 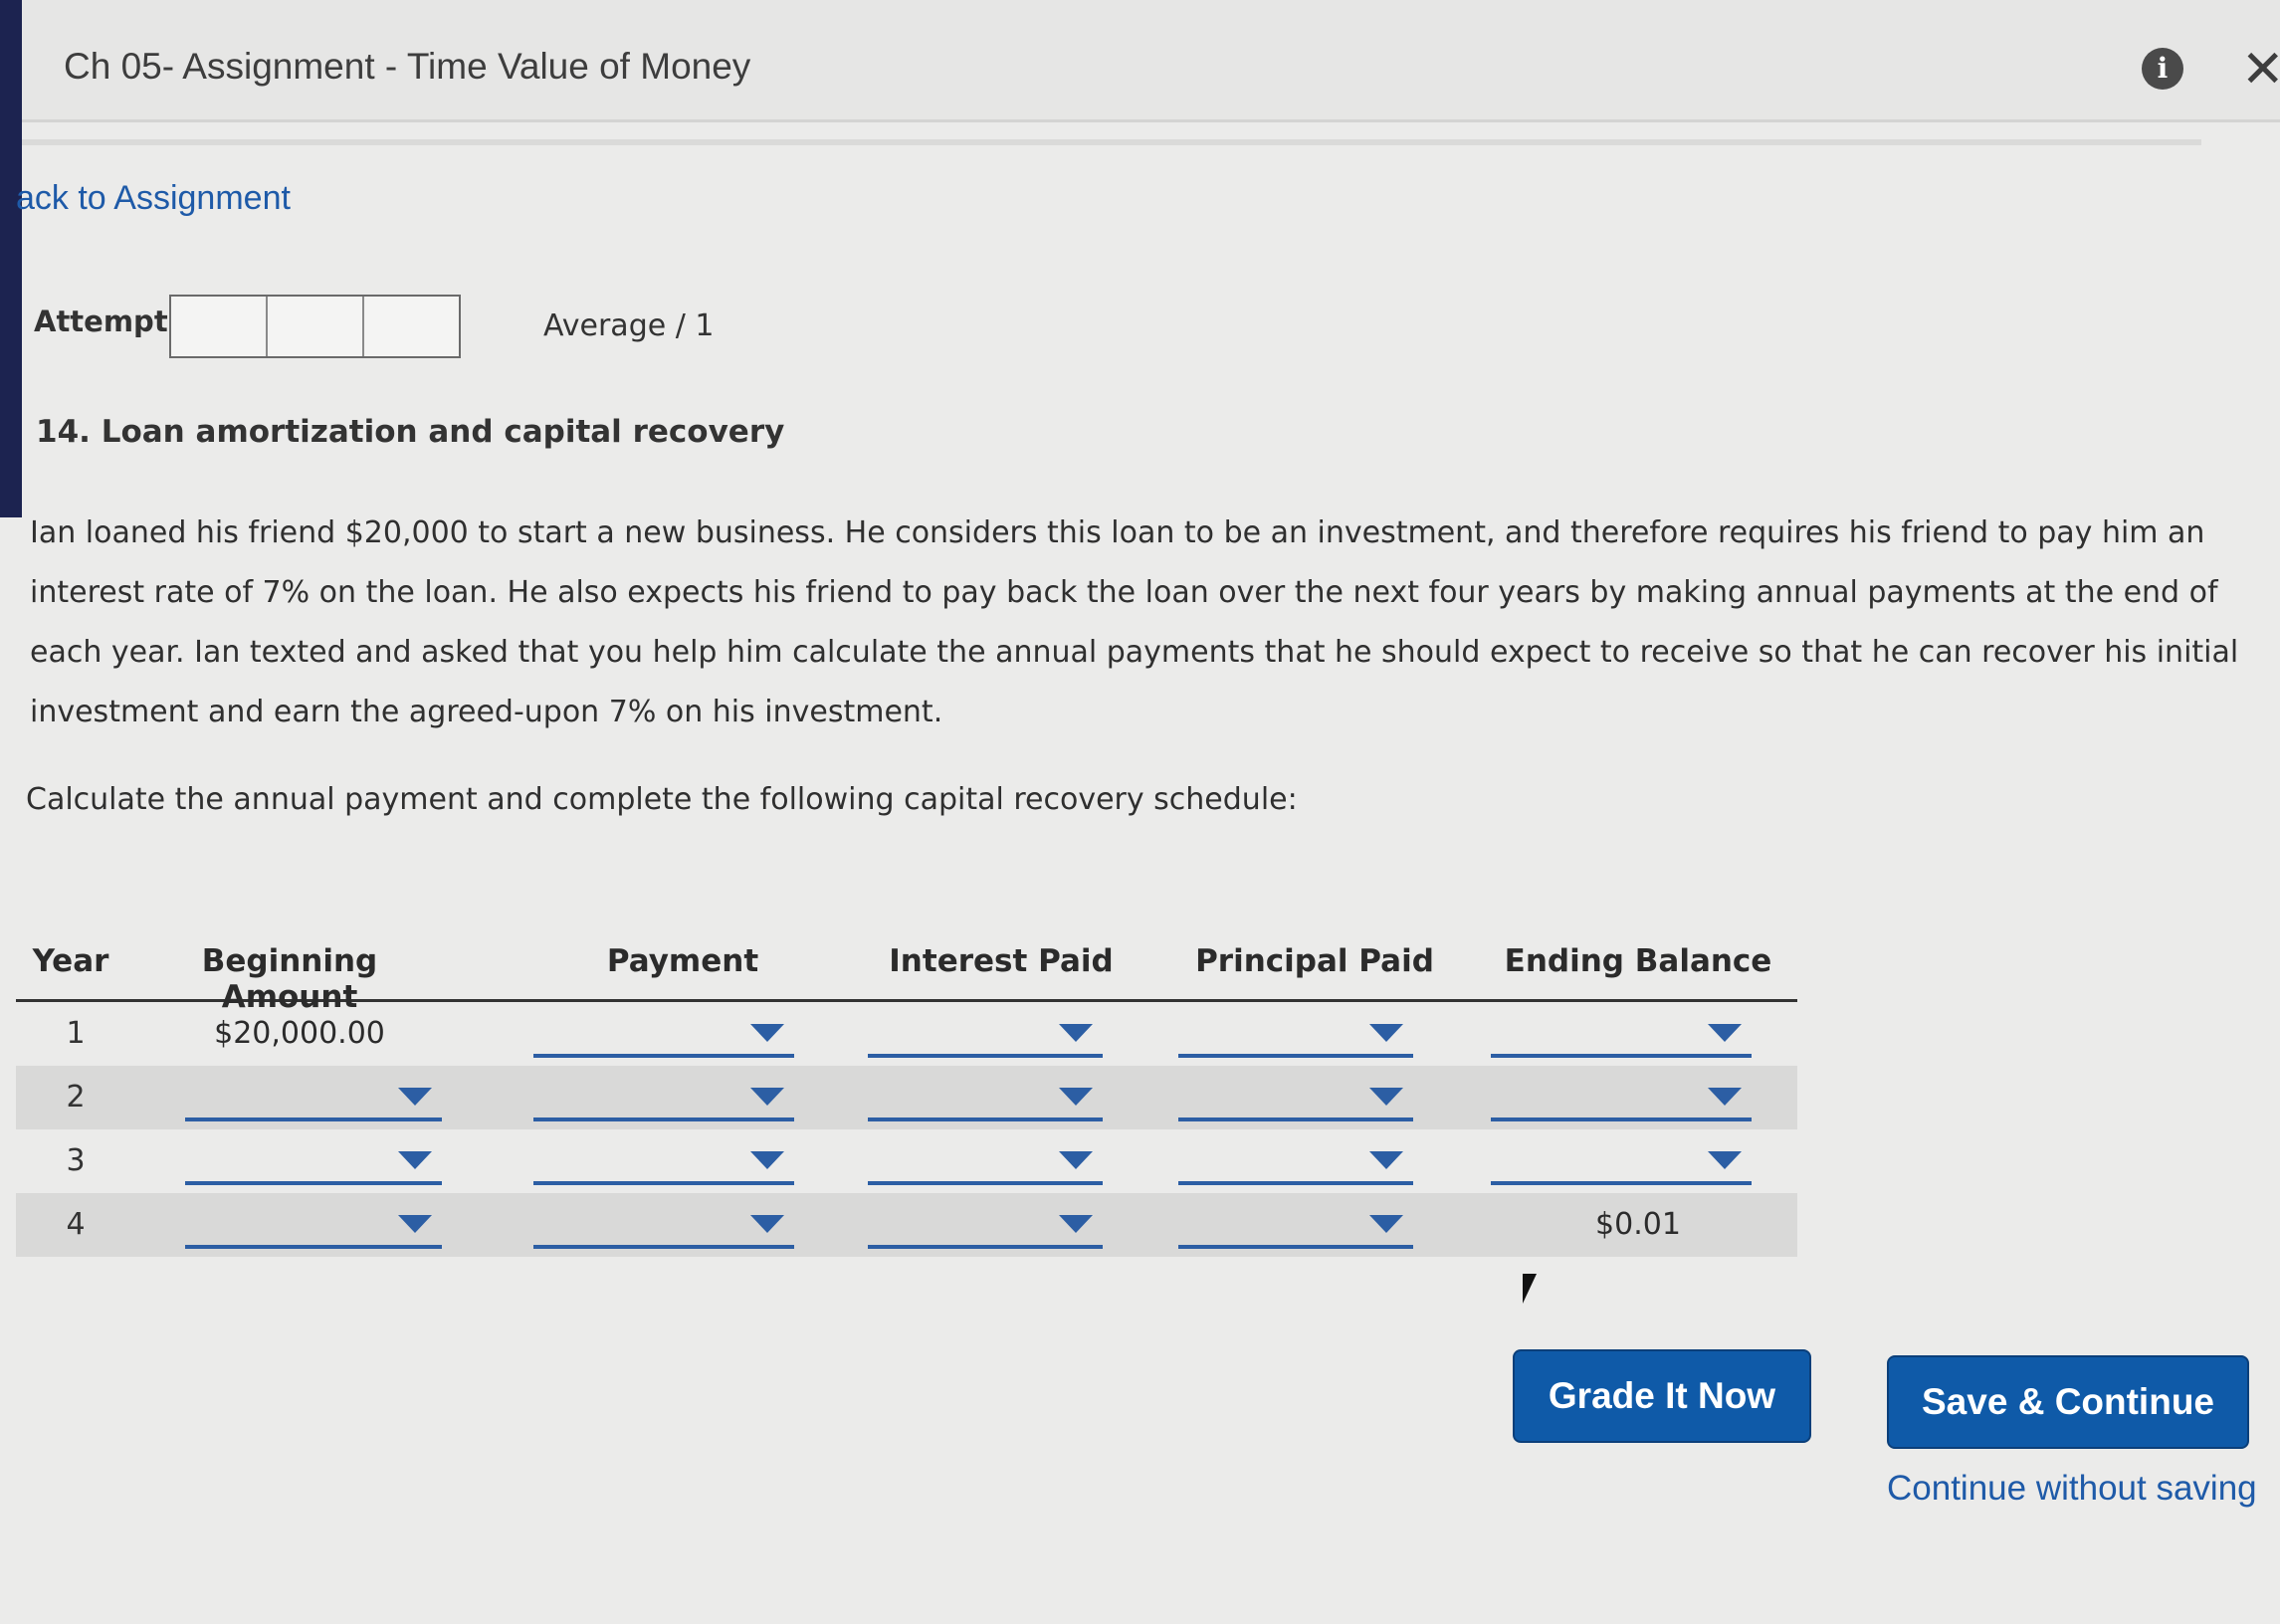 I want to click on info-icon: i, so click(x=2162, y=69).